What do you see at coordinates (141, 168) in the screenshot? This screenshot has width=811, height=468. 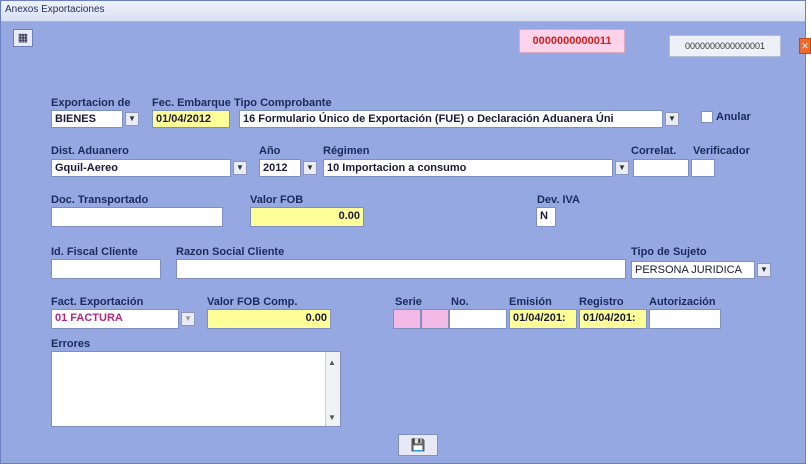 I see `dist-aduanero-select: Gquil-Aereo` at bounding box center [141, 168].